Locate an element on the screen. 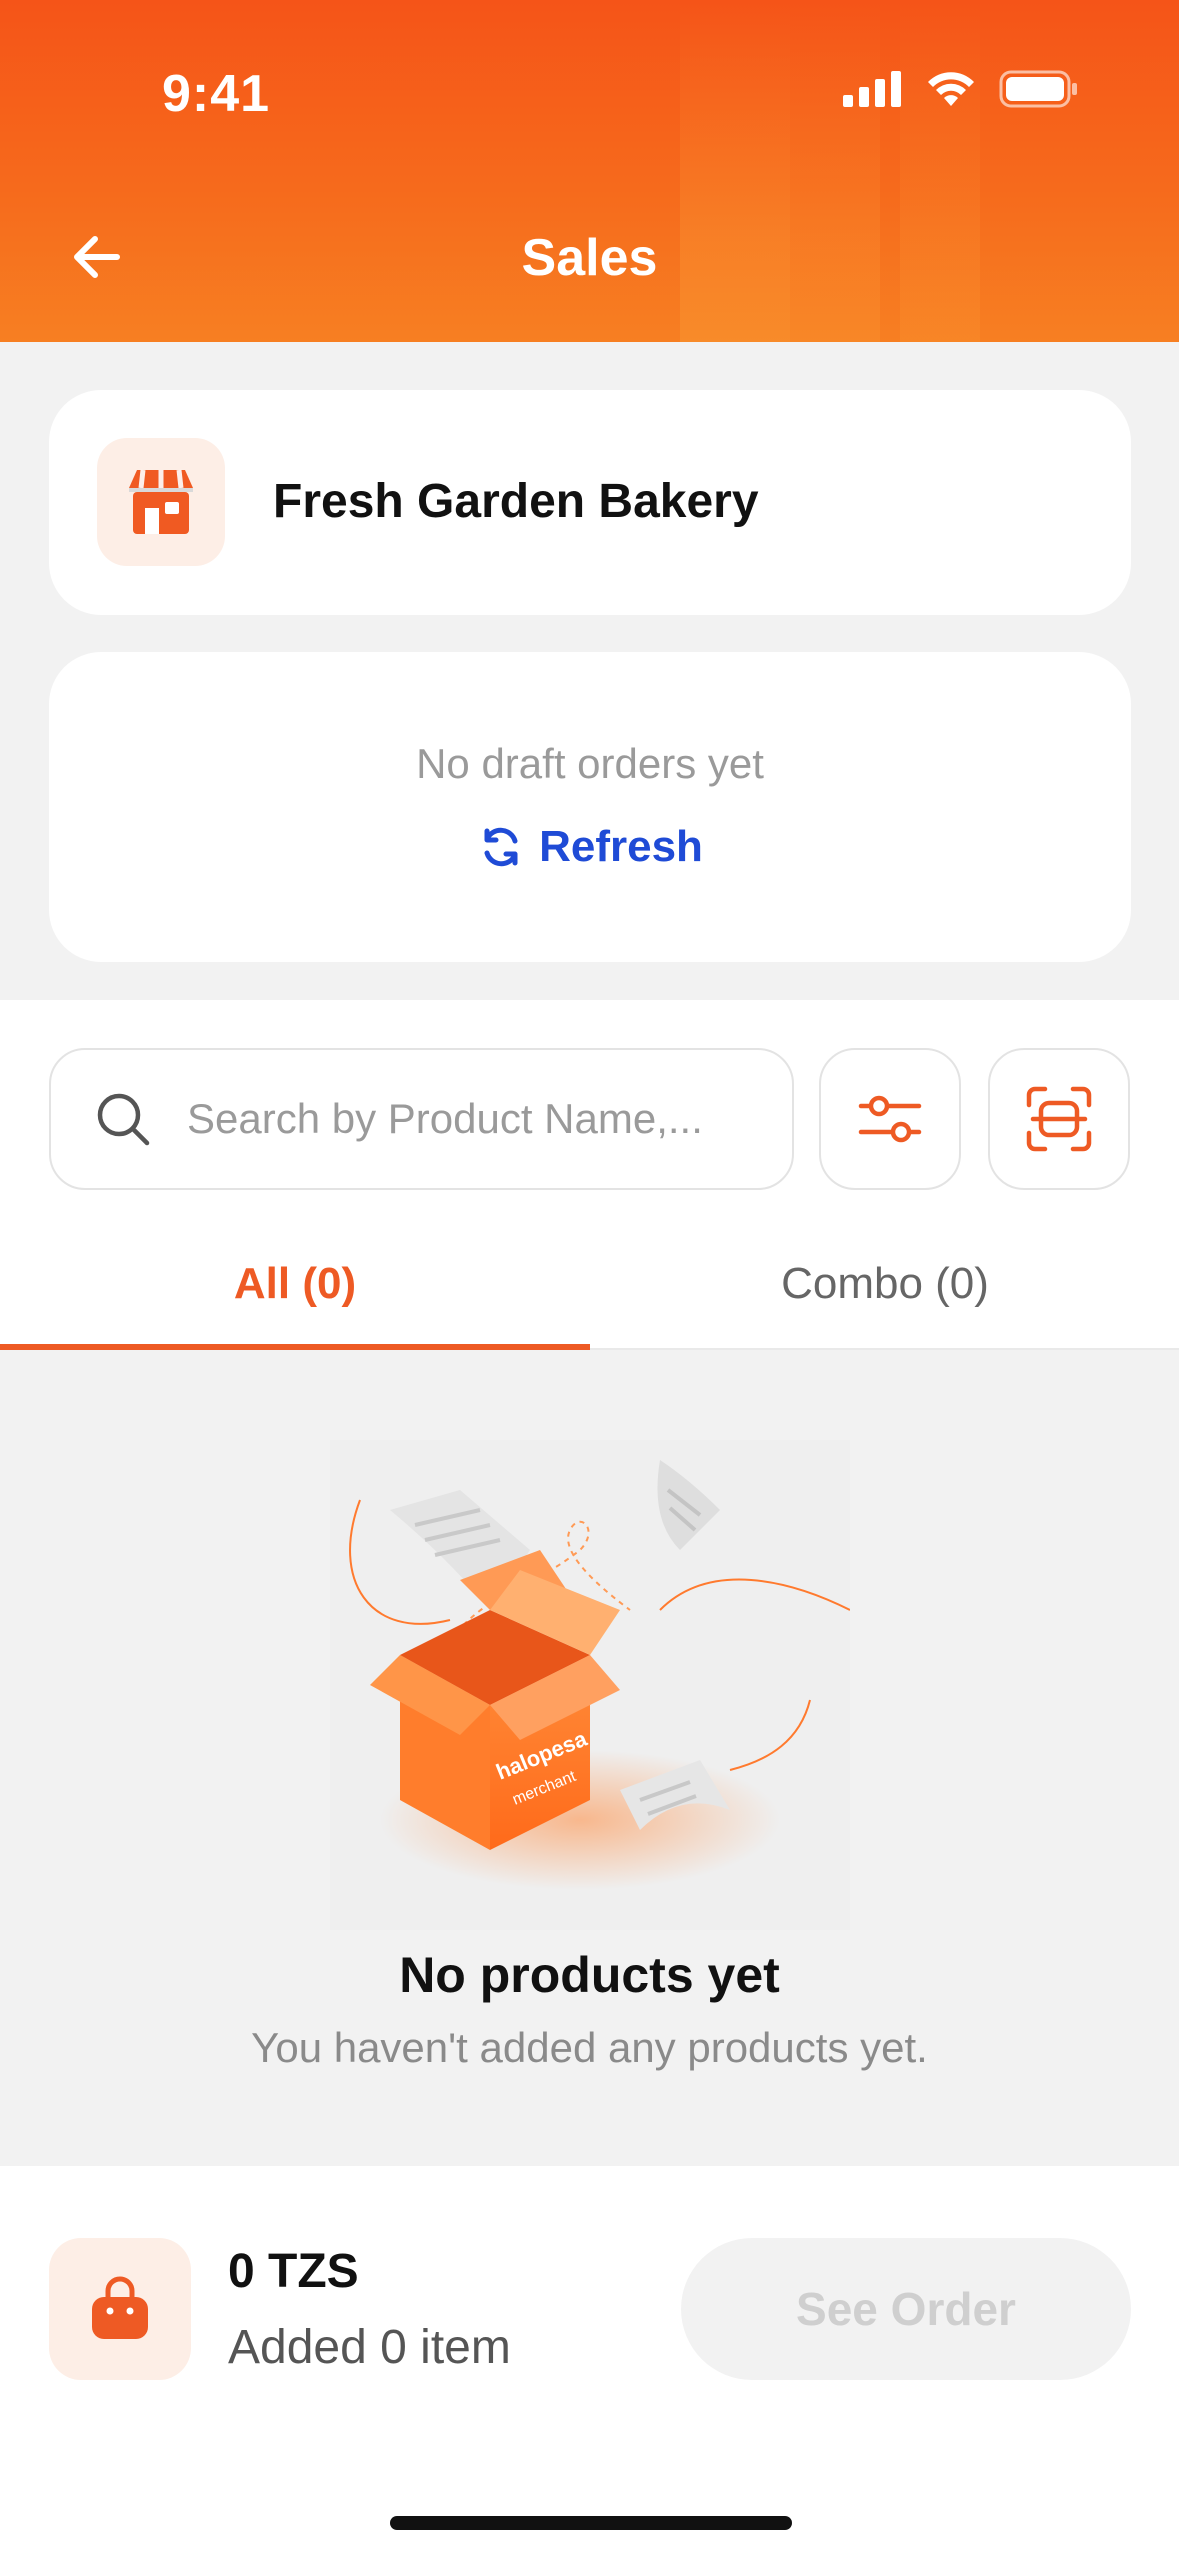 The image size is (1179, 2556). page-title: Sales is located at coordinates (589, 258).